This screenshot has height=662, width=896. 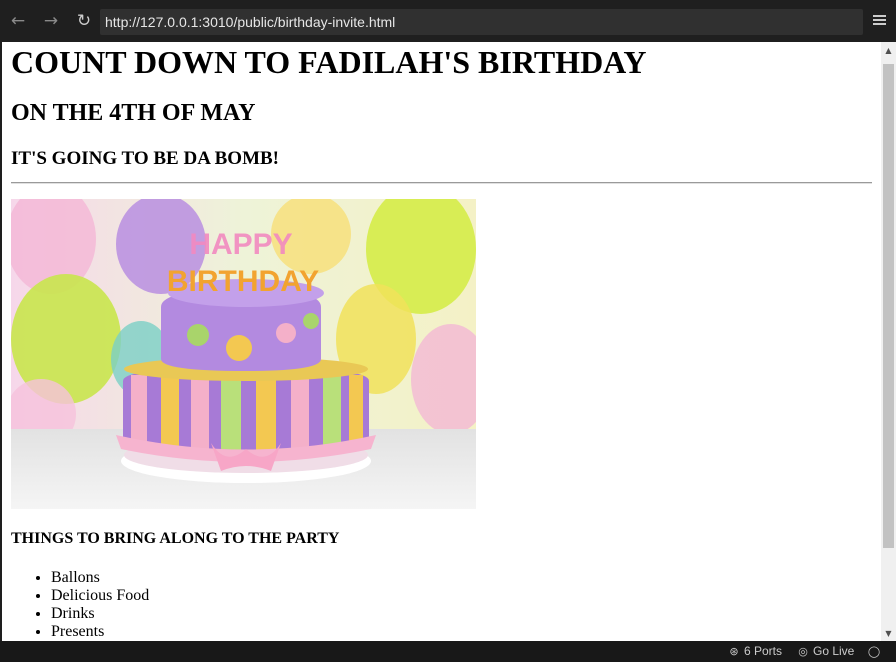 What do you see at coordinates (880, 21) in the screenshot?
I see `hamburger-menu-icon` at bounding box center [880, 21].